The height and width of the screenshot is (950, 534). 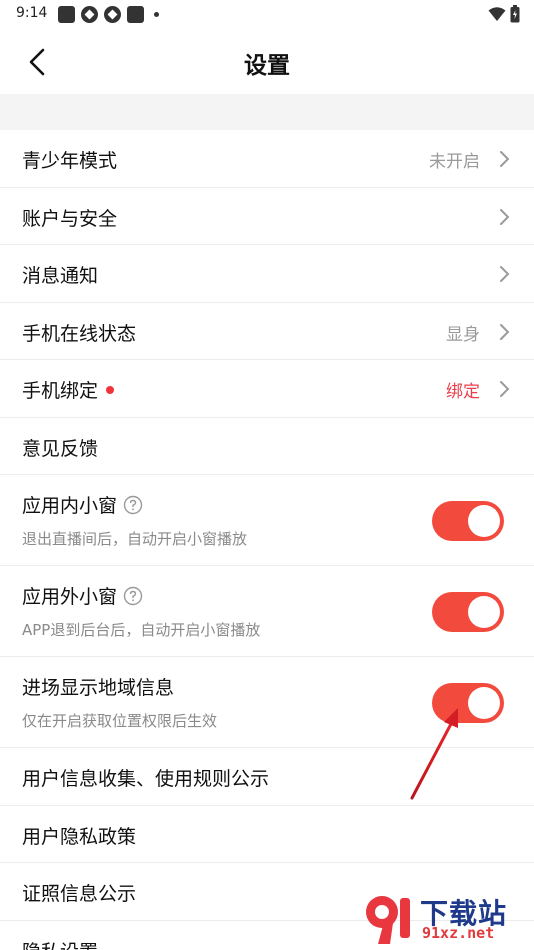 What do you see at coordinates (82, 504) in the screenshot?
I see `row-label: 应用内小窗` at bounding box center [82, 504].